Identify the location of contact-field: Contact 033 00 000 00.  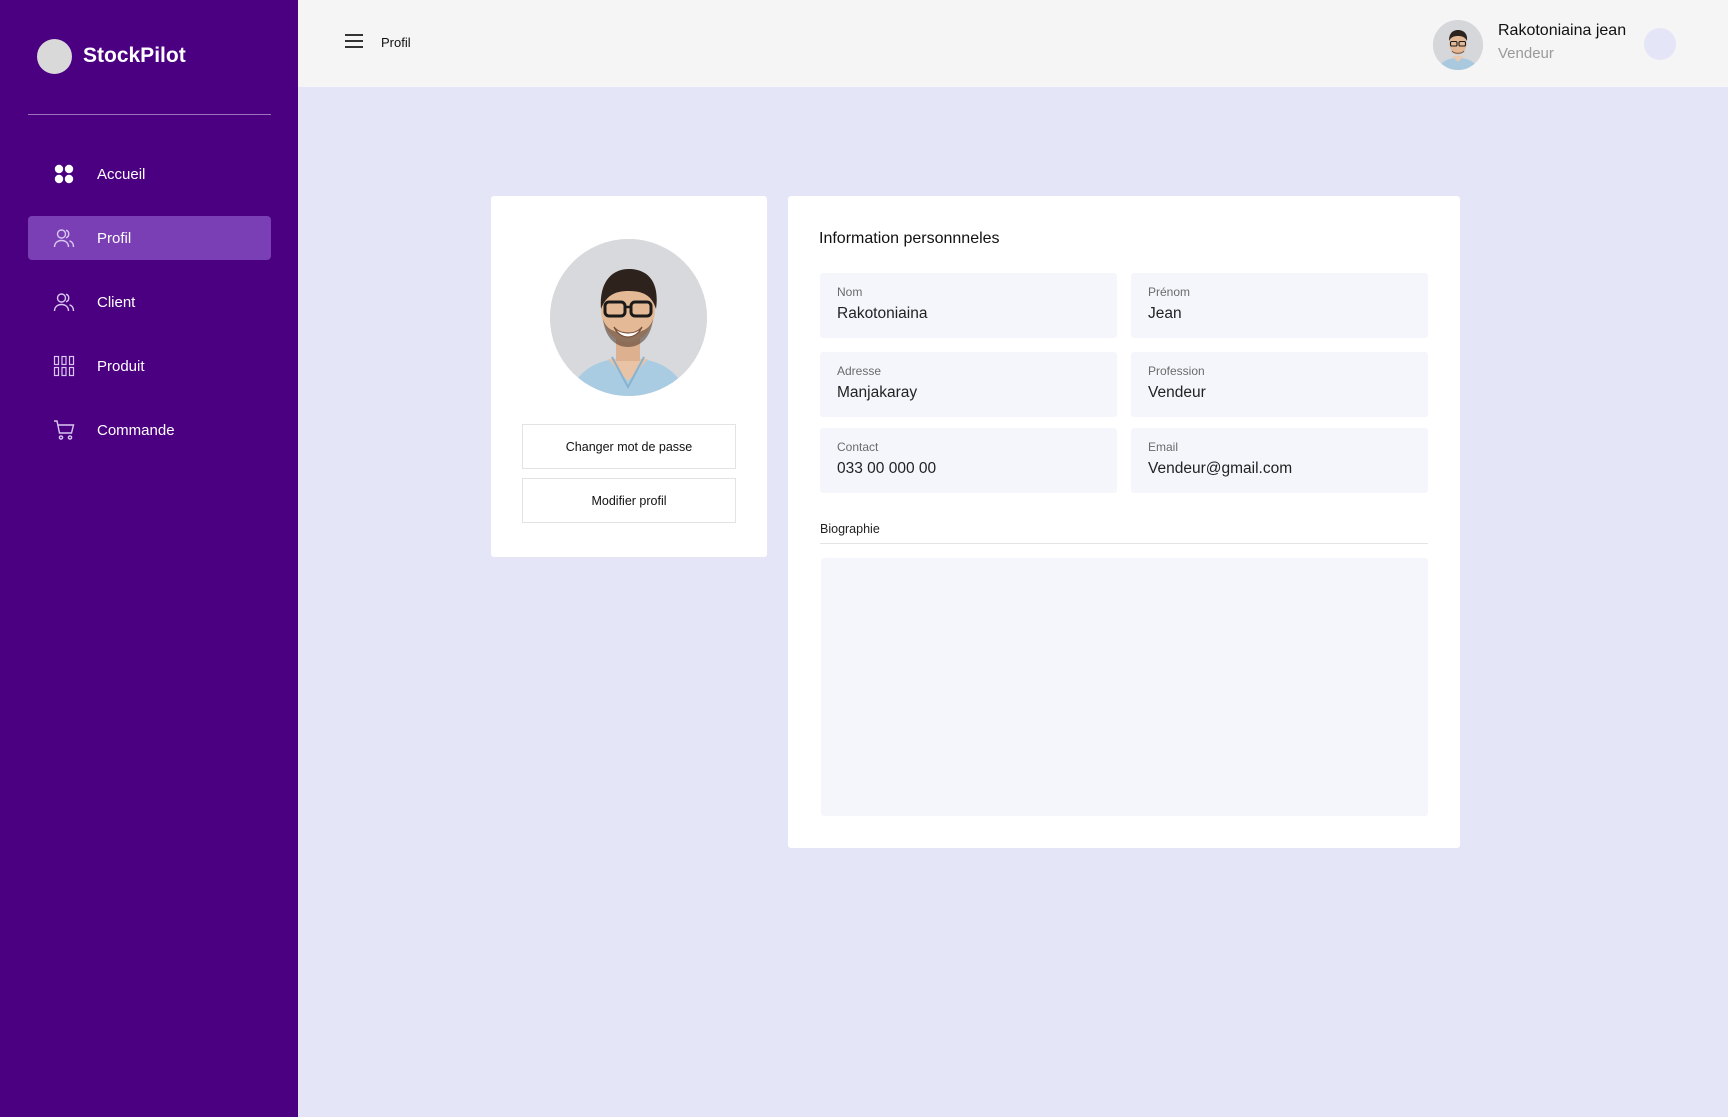
(968, 460).